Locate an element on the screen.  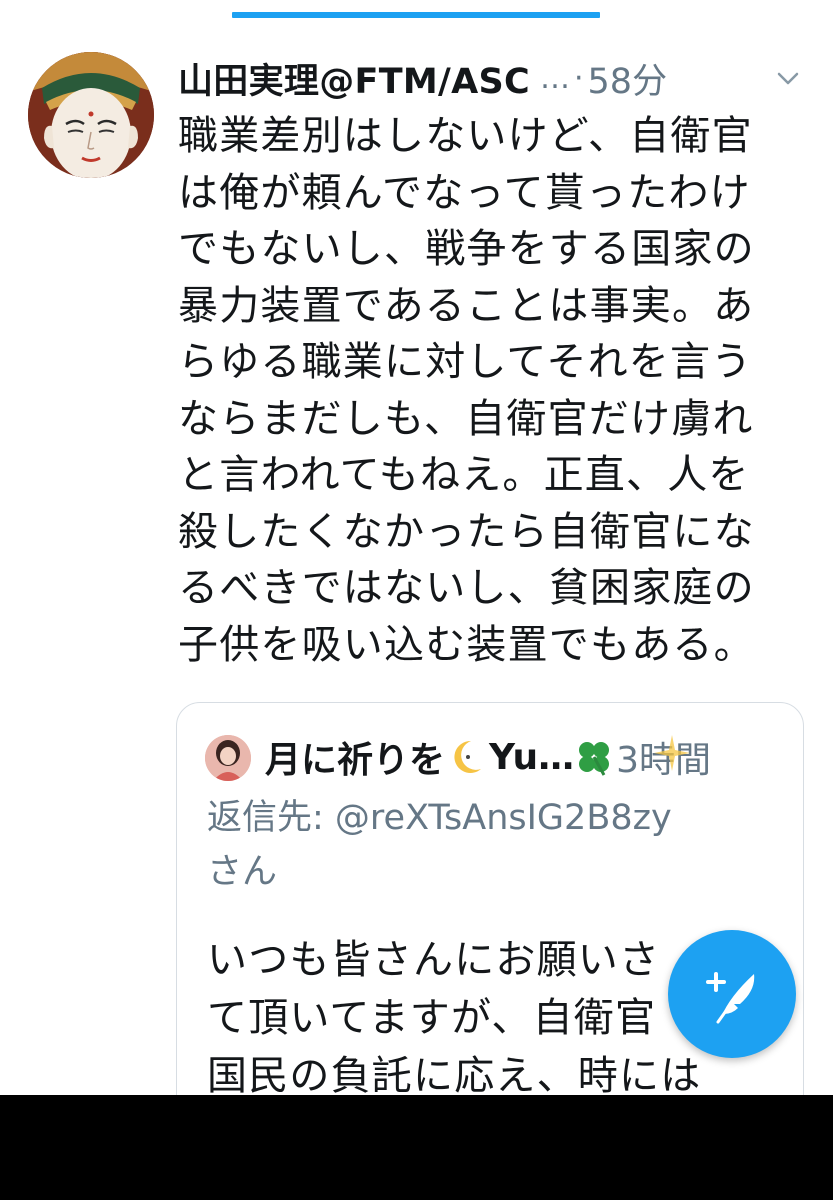
tab-indicator is located at coordinates (416, 15).